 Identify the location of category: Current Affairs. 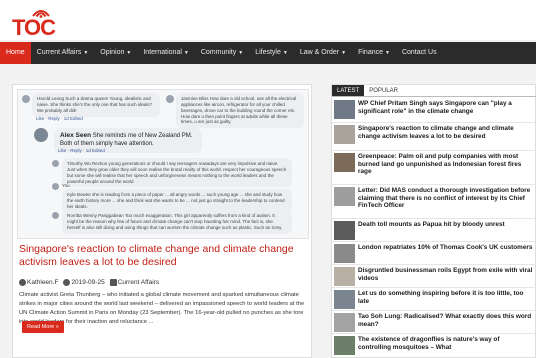
(134, 283).